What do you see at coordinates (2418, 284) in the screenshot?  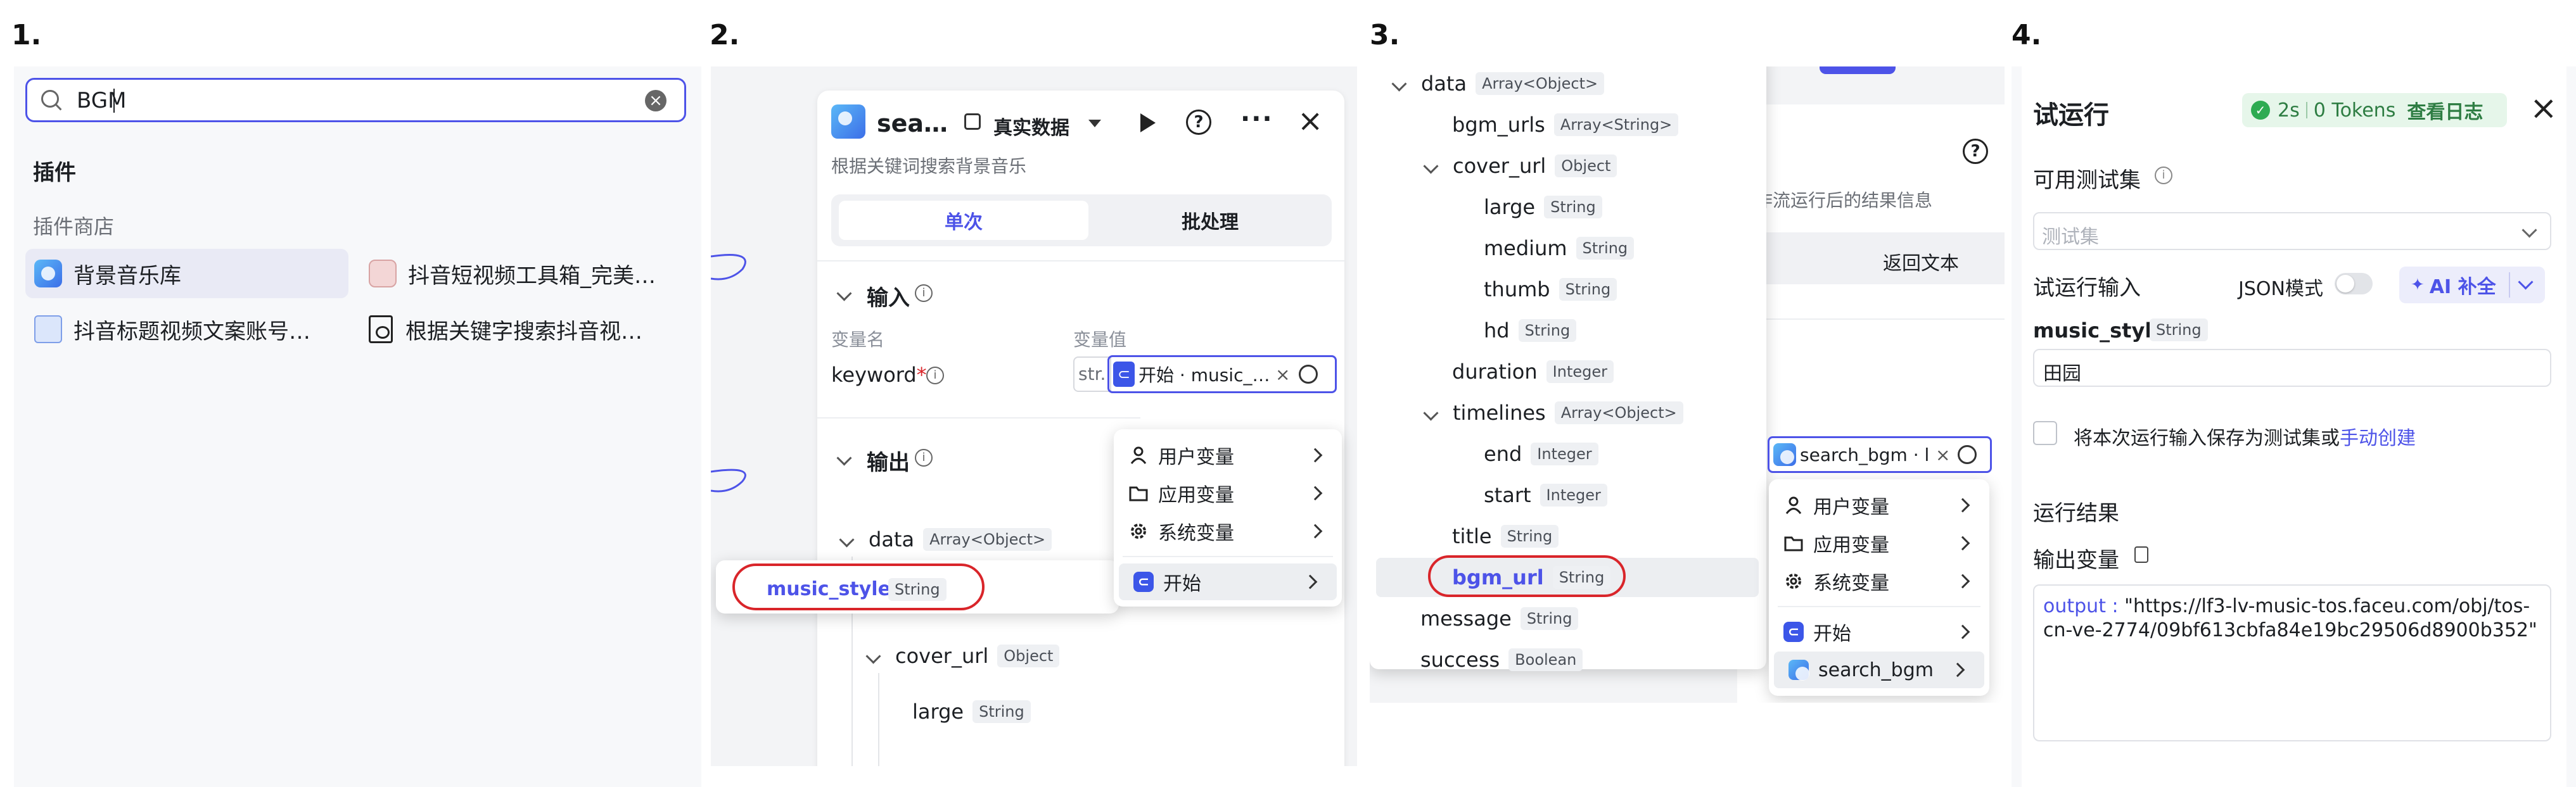 I see `sparkle-icon: ✦` at bounding box center [2418, 284].